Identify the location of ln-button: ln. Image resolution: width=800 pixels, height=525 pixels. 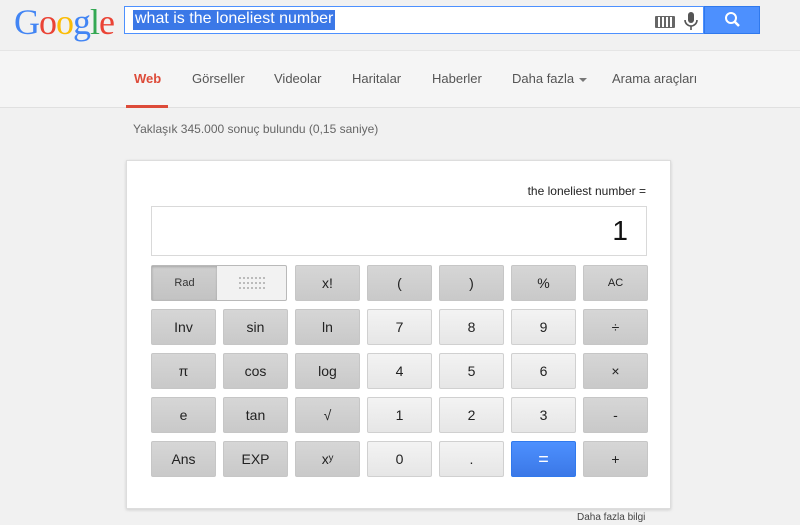
(327, 327).